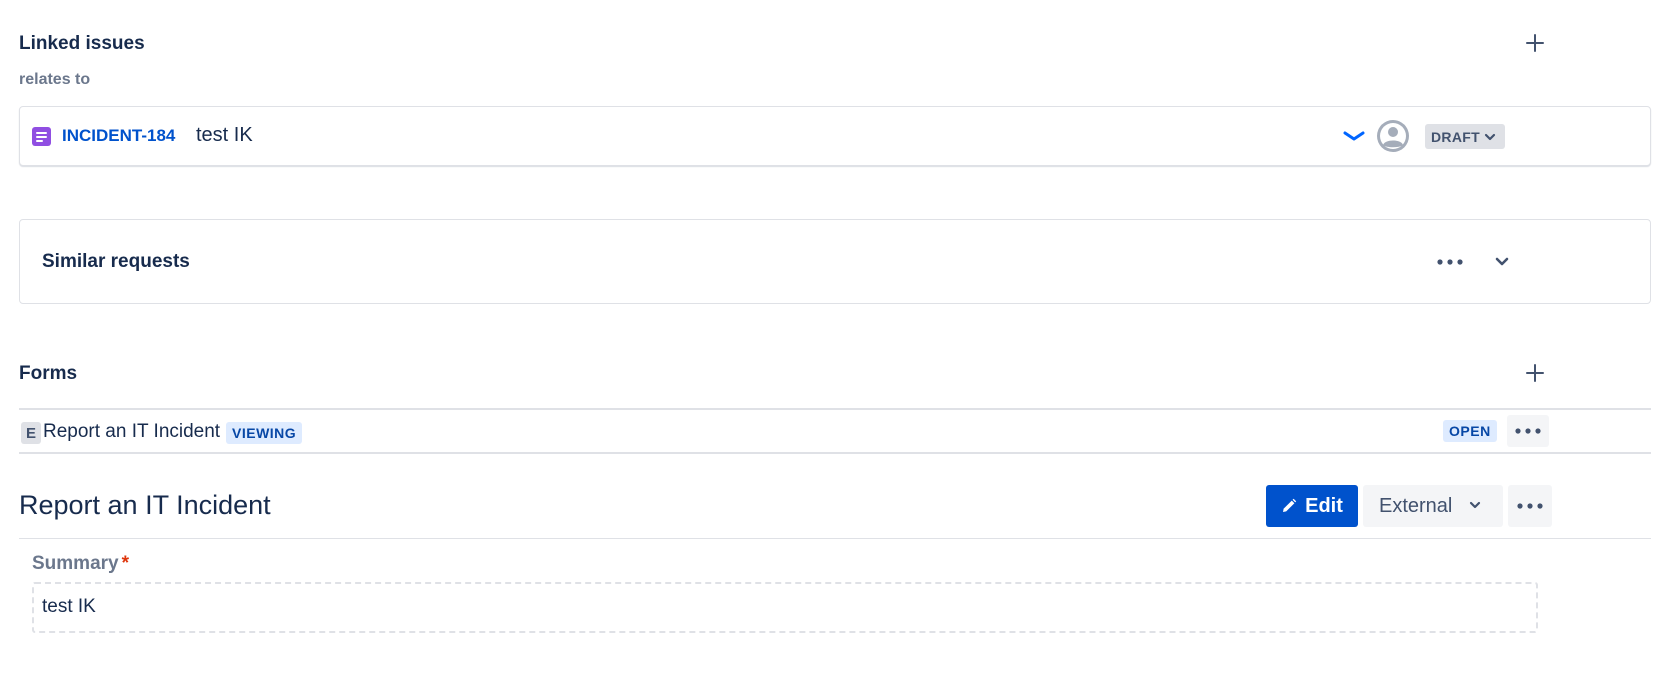 The height and width of the screenshot is (695, 1658). I want to click on relation-label: relates to, so click(55, 79).